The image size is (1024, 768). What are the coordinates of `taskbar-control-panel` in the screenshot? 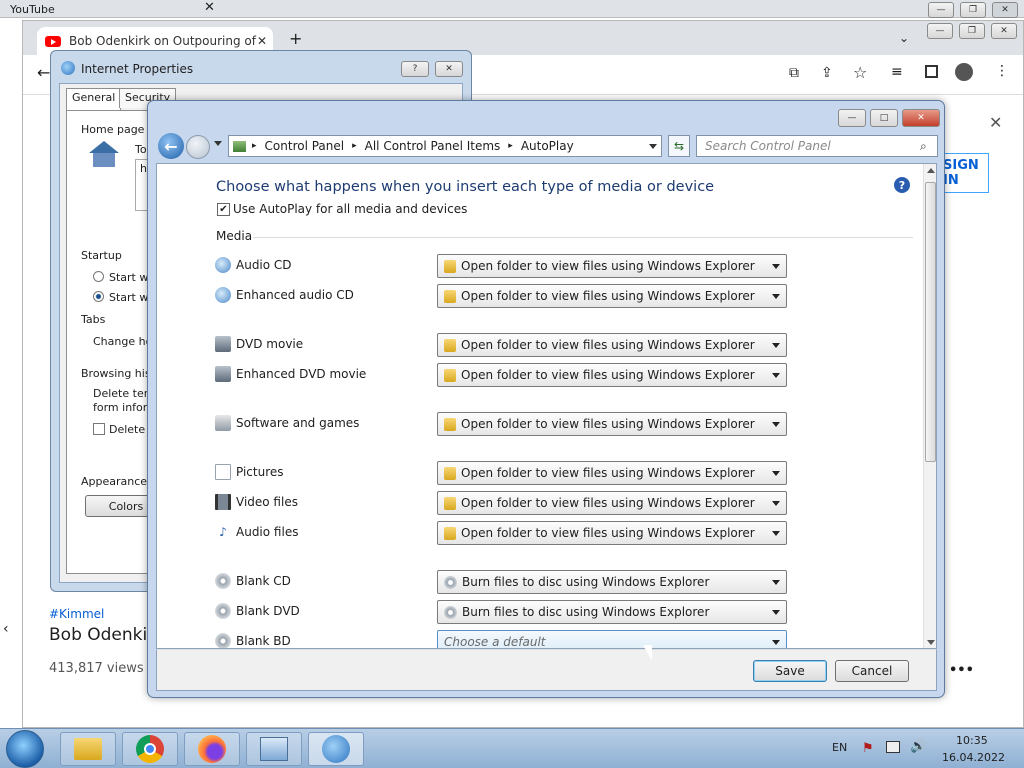 It's located at (274, 749).